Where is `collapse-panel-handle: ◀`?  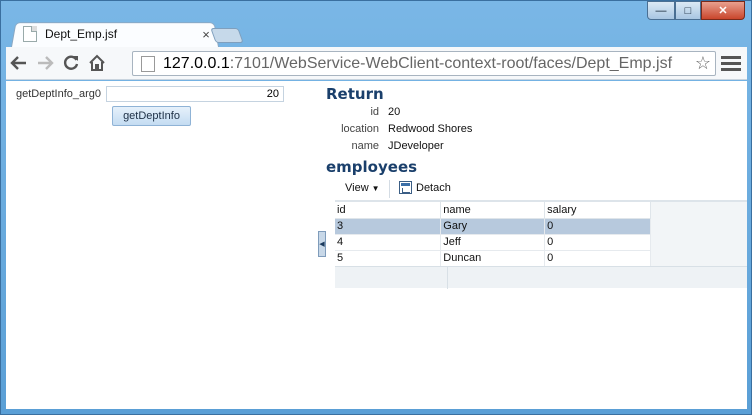
collapse-panel-handle: ◀ is located at coordinates (322, 244).